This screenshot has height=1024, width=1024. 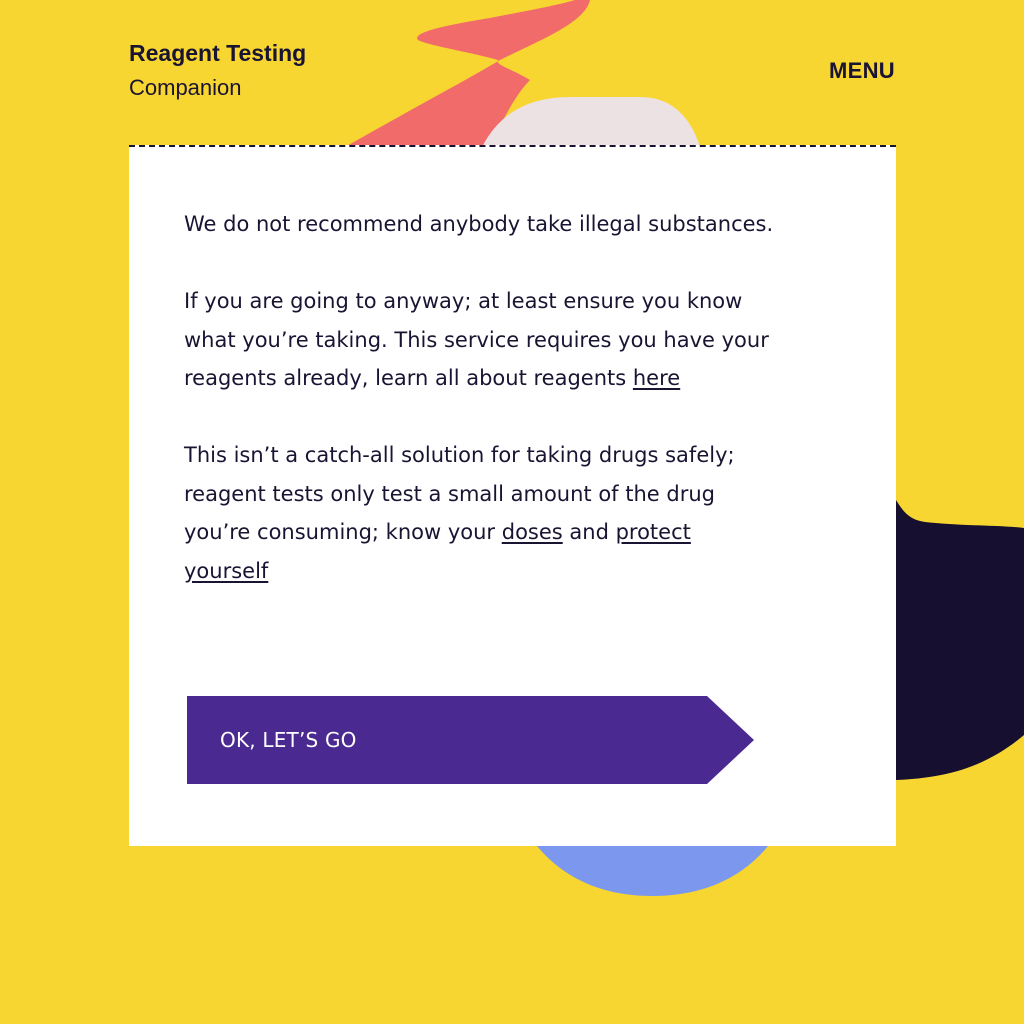 What do you see at coordinates (185, 87) in the screenshot?
I see `brand-subtitle: Companion` at bounding box center [185, 87].